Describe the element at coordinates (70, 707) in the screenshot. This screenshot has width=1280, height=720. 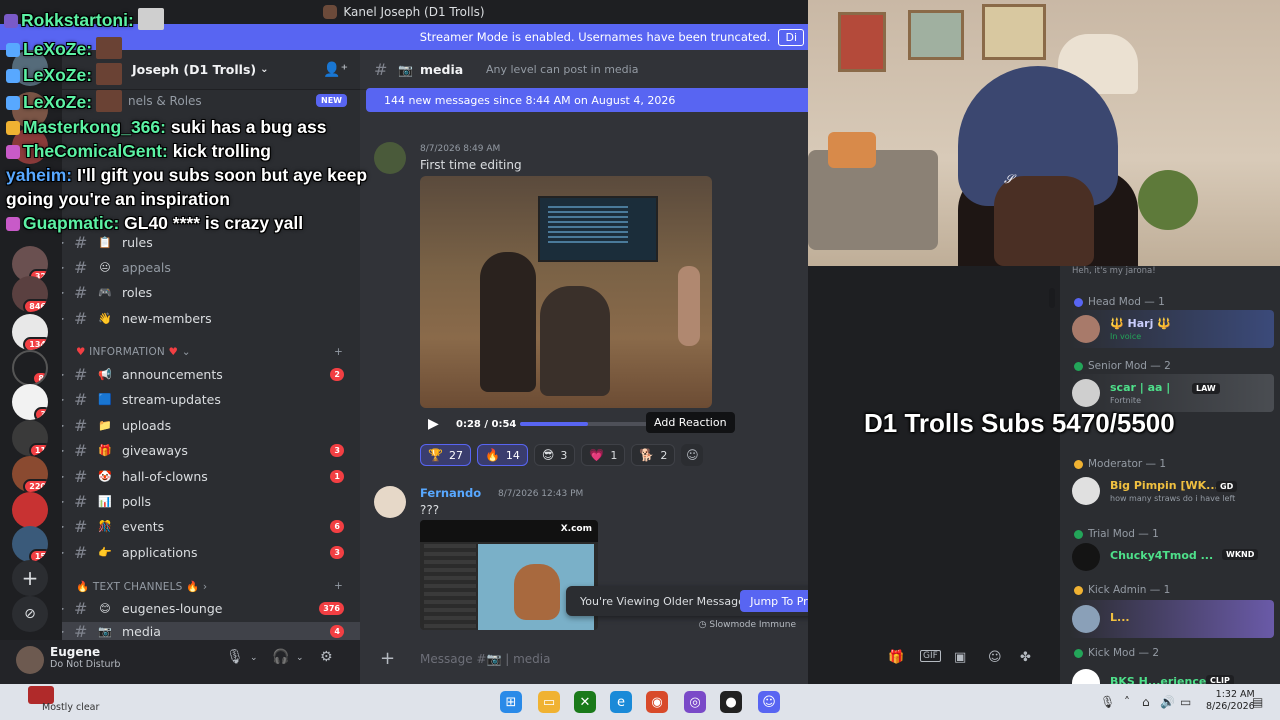
I see `weather-text: Mostly clear` at that location.